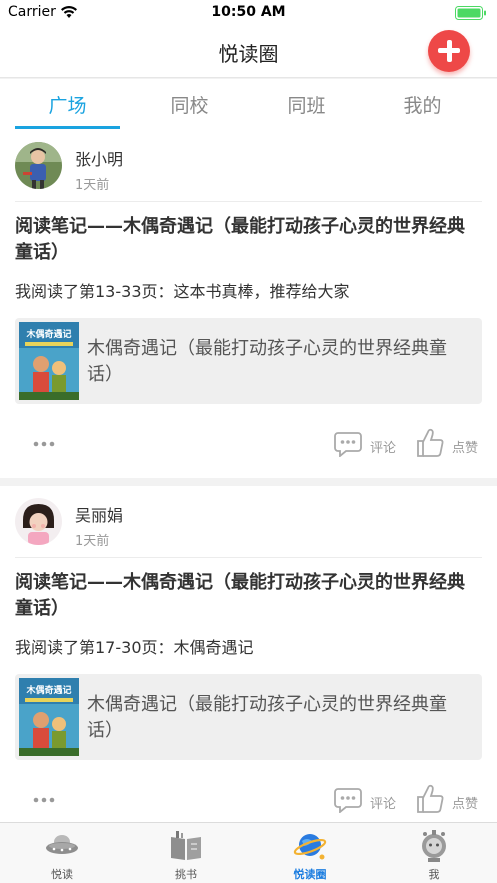 The height and width of the screenshot is (883, 497). Describe the element at coordinates (182, 291) in the screenshot. I see `post-description: 我阅读了第13-33页：这本书真棒，推荐给大家` at that location.